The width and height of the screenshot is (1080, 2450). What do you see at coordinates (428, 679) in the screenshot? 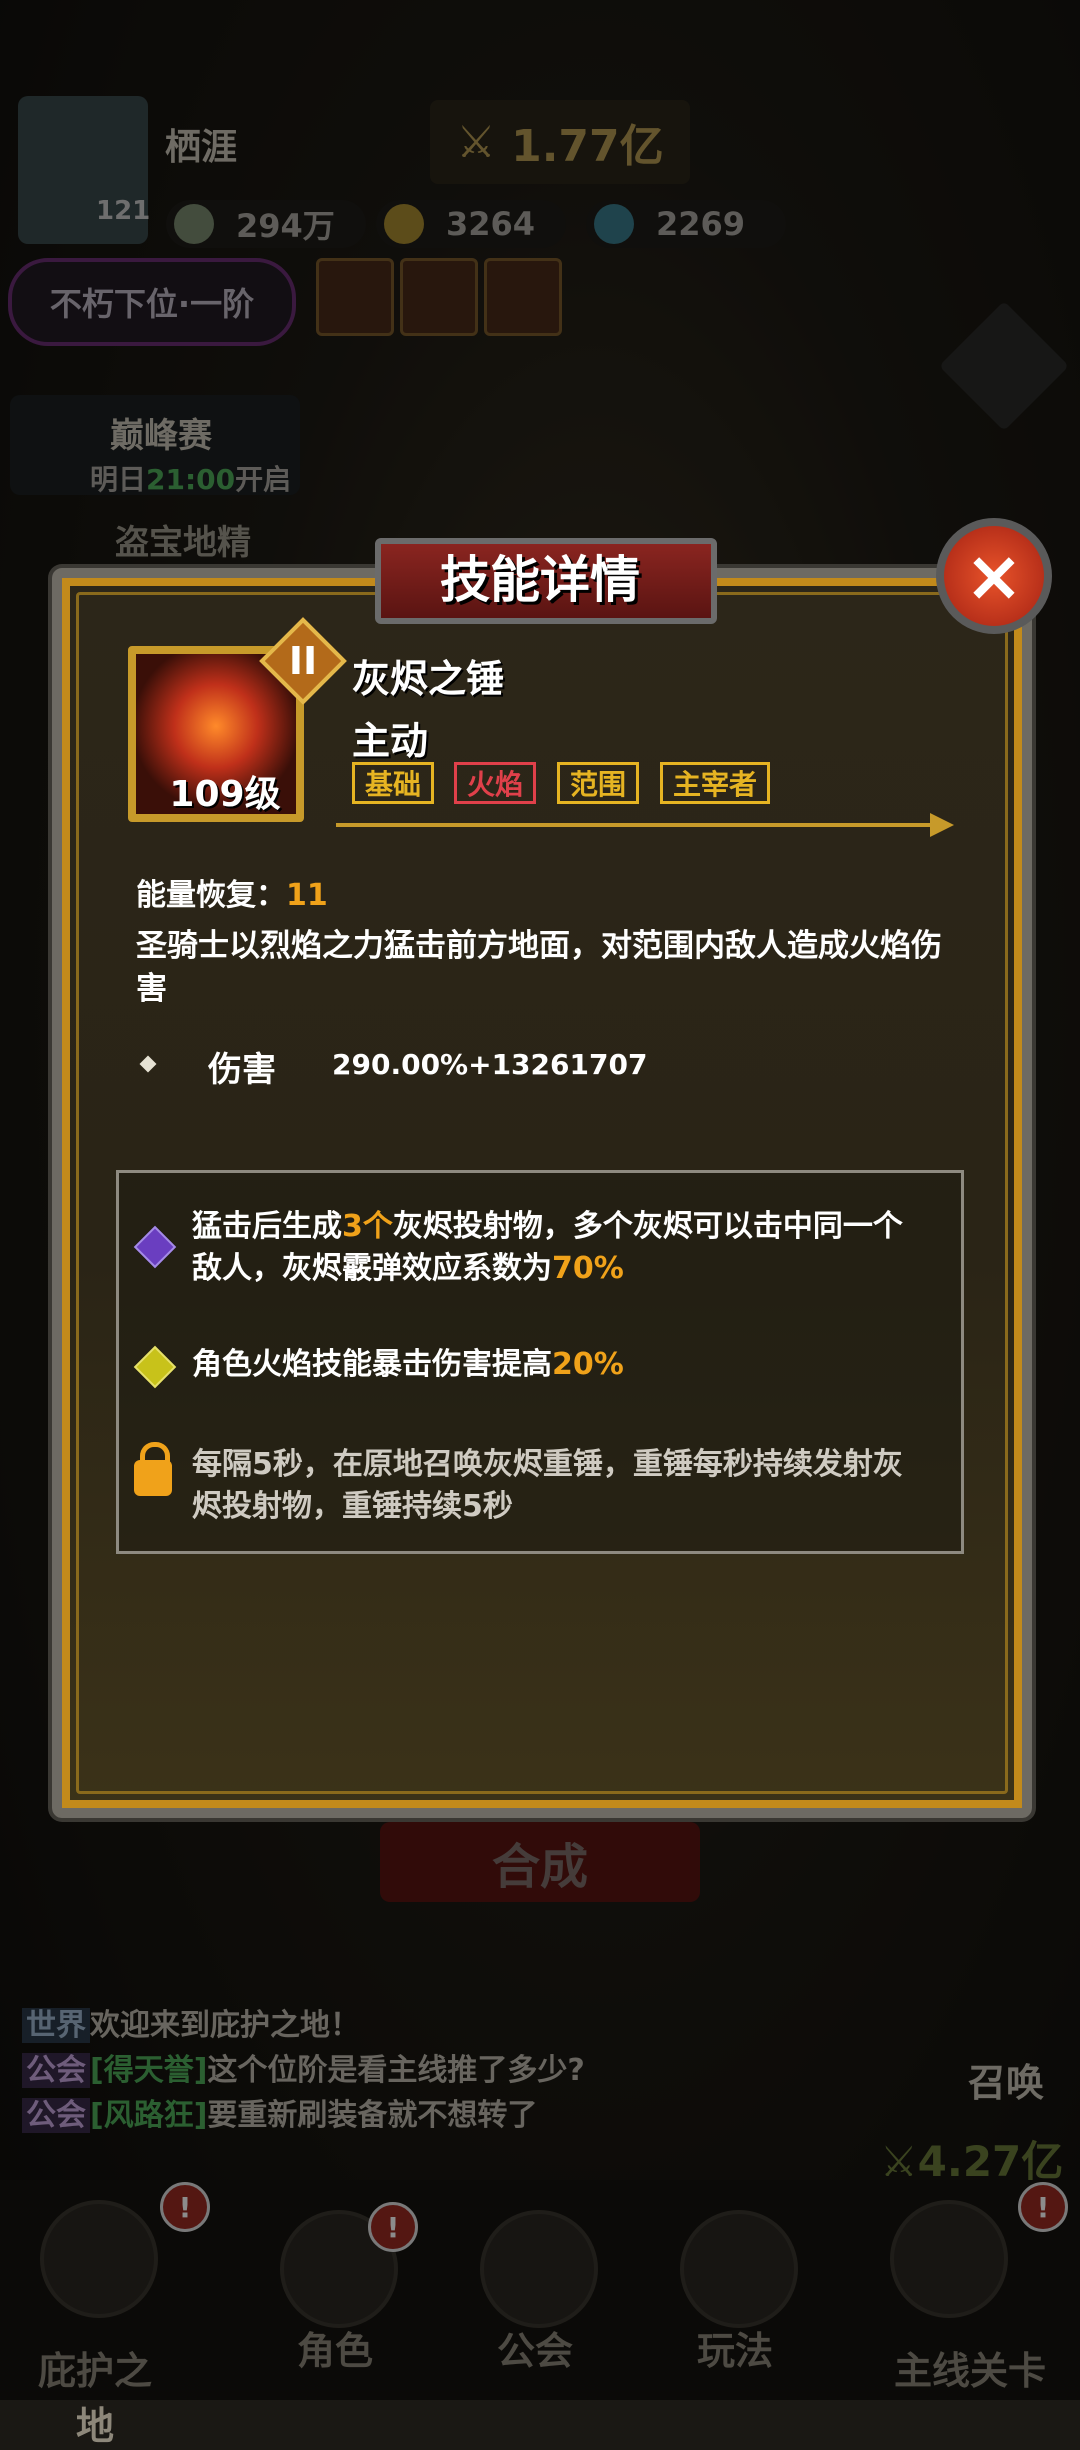
I see `skill-name: 灰烬之锤` at bounding box center [428, 679].